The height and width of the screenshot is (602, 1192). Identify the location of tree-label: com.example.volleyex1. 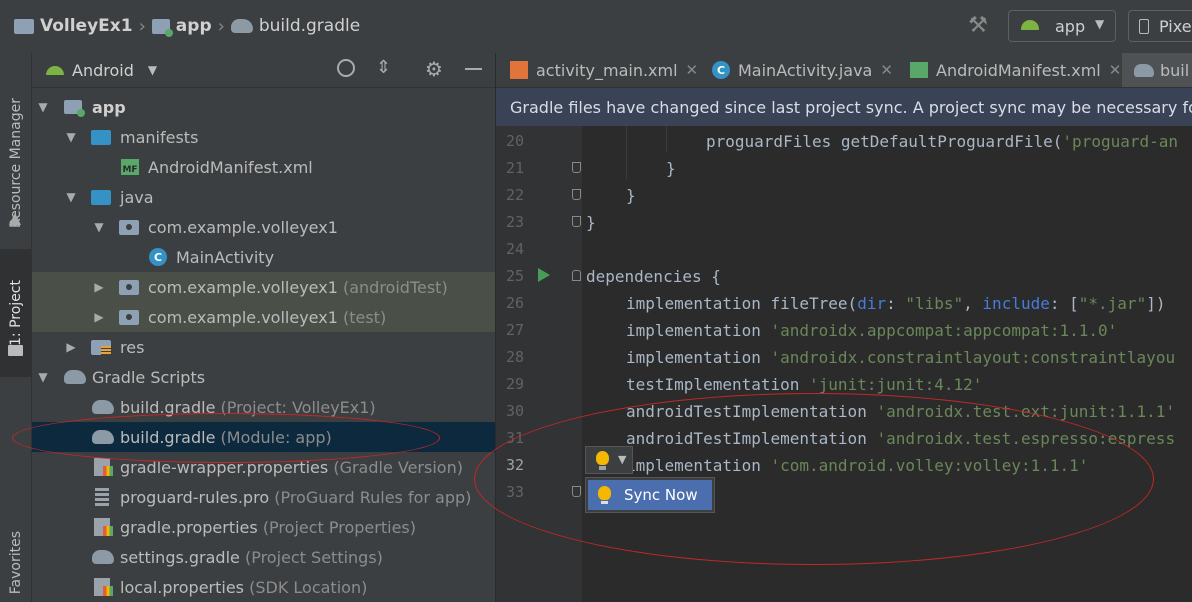
(243, 227).